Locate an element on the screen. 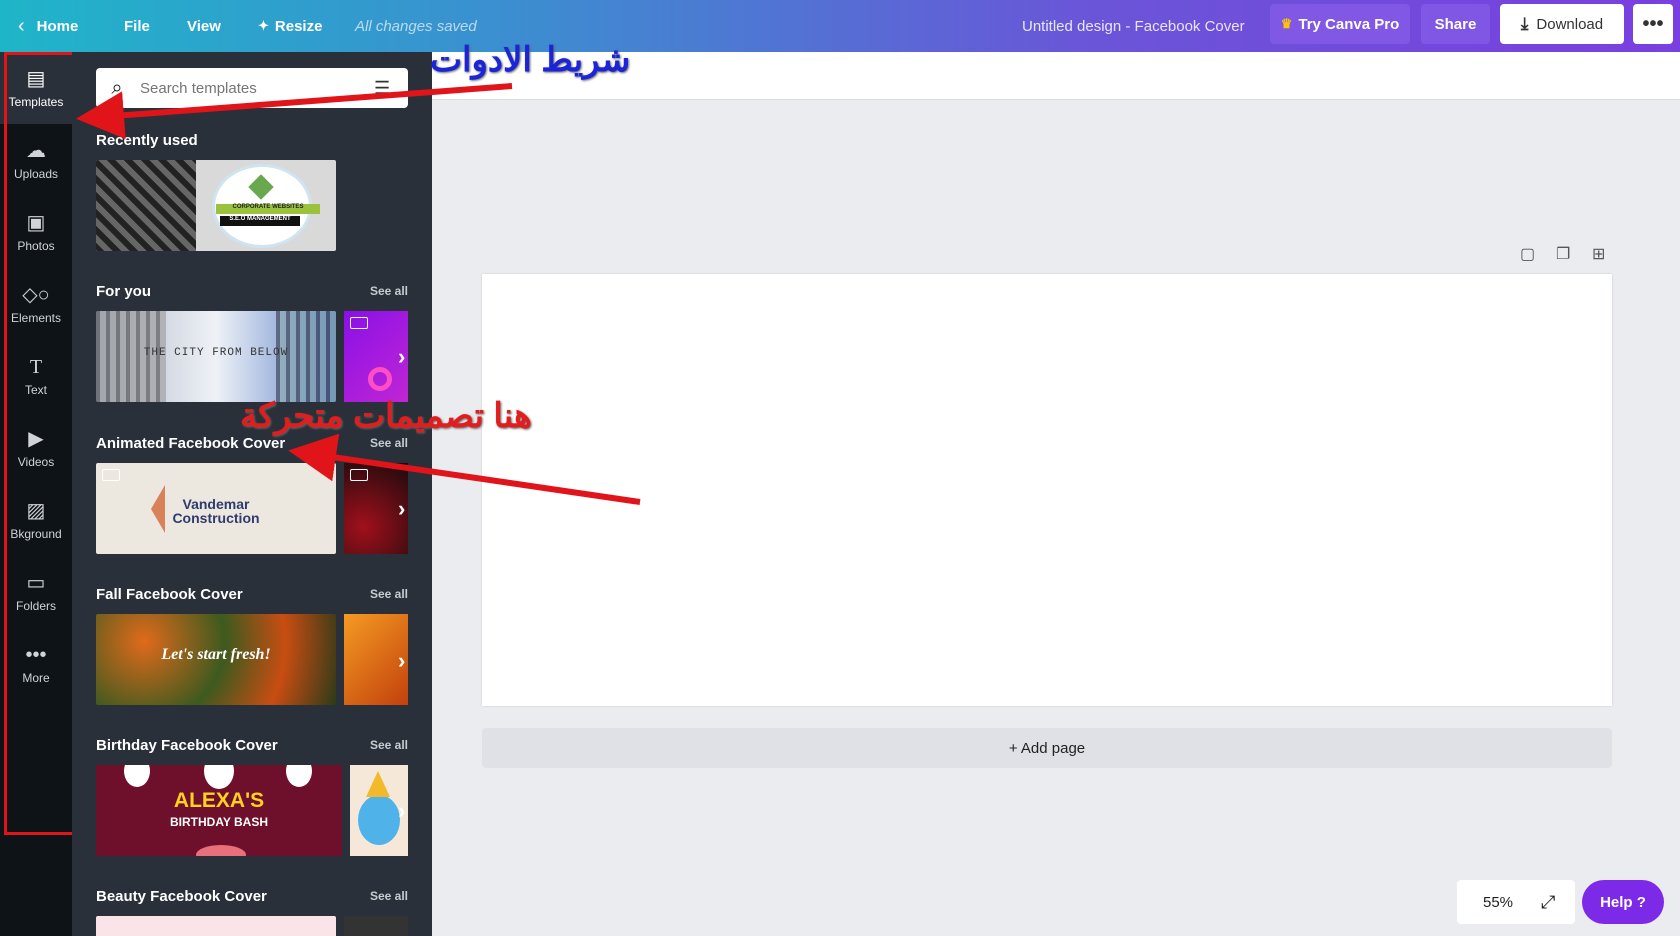 The image size is (1680, 936). arrow-to-toolbar is located at coordinates (294, 111).